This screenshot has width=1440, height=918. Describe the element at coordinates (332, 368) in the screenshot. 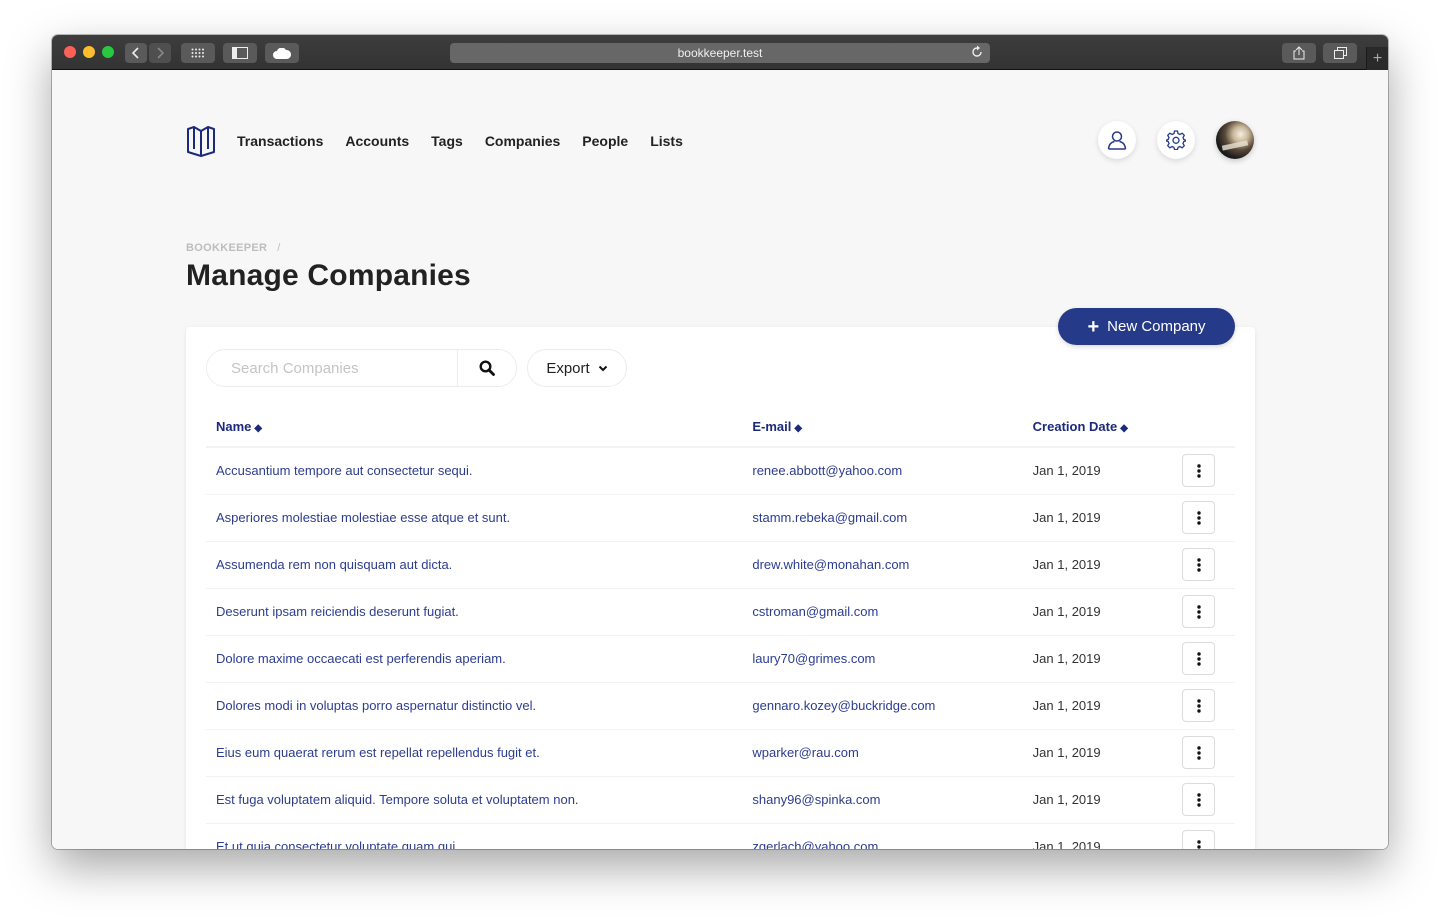

I see `search-input` at that location.